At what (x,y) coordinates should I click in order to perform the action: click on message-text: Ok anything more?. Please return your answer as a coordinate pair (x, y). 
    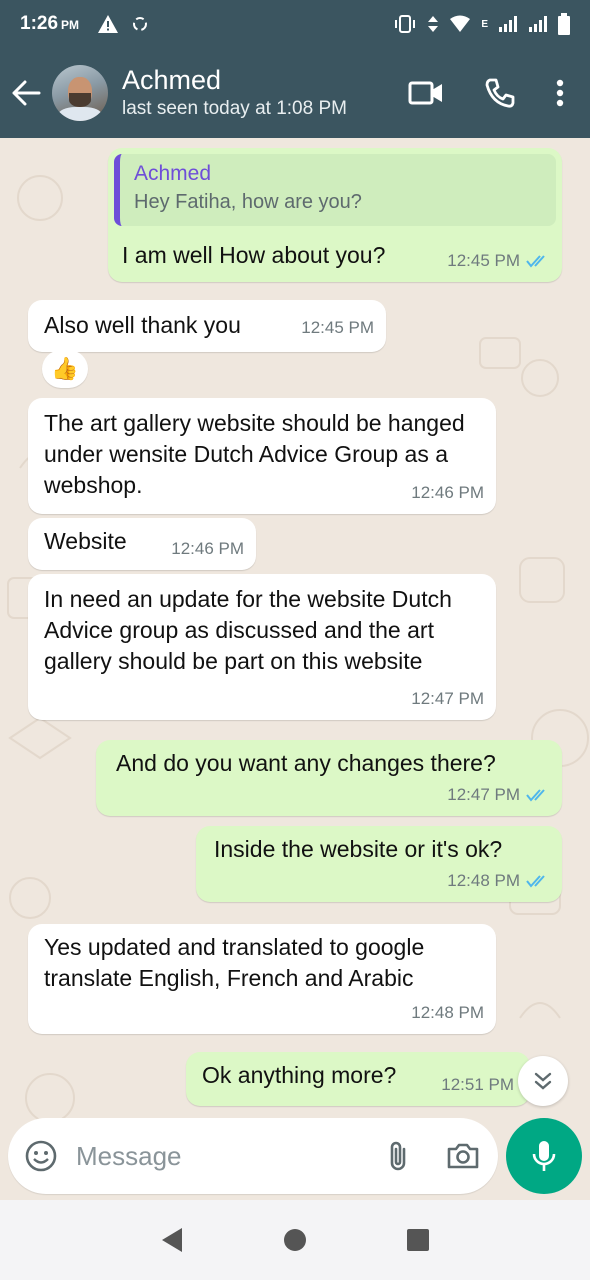
    Looking at the image, I should click on (299, 1075).